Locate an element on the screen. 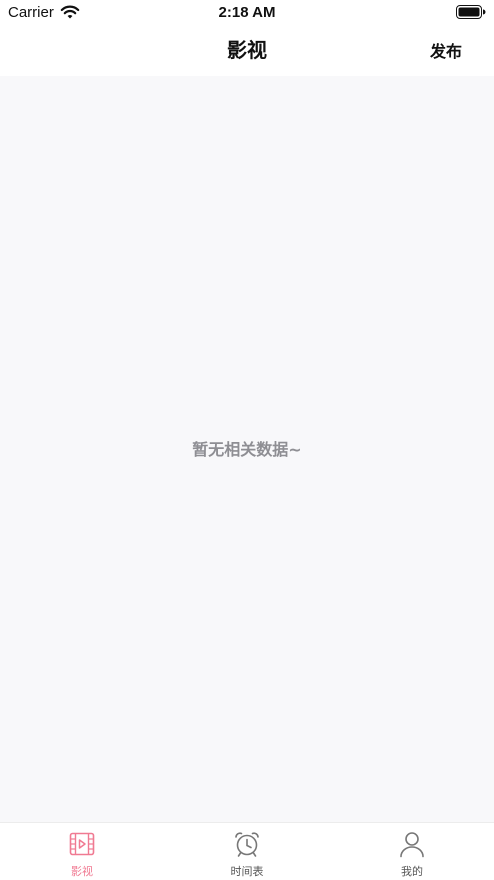 The height and width of the screenshot is (880, 494). tab-schedule: 时间表 is located at coordinates (247, 851).